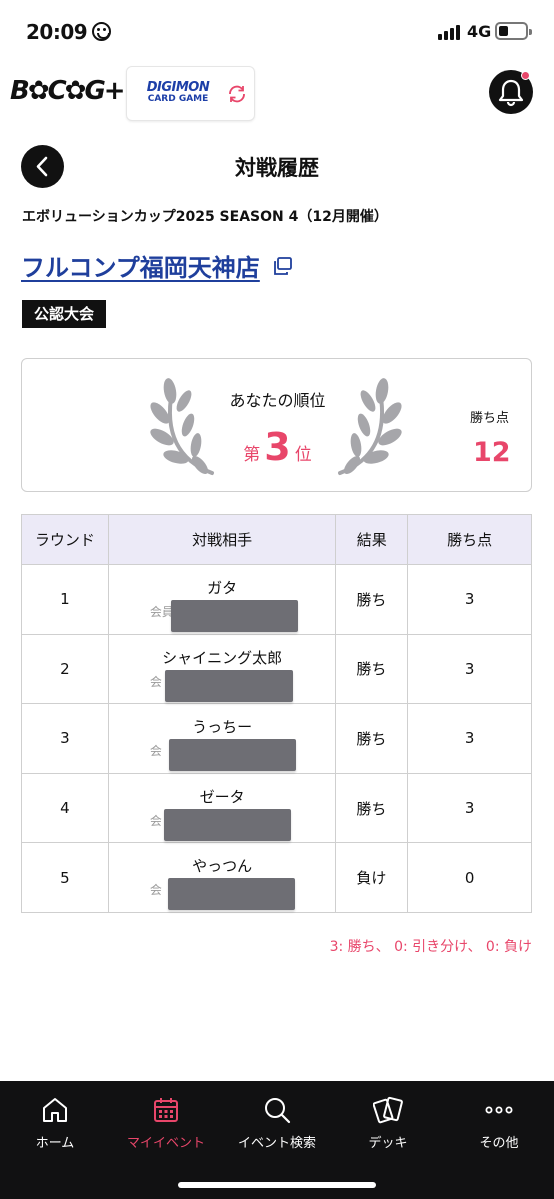 This screenshot has width=554, height=1199. Describe the element at coordinates (252, 455) in the screenshot. I see `rank-prefix: 第` at that location.